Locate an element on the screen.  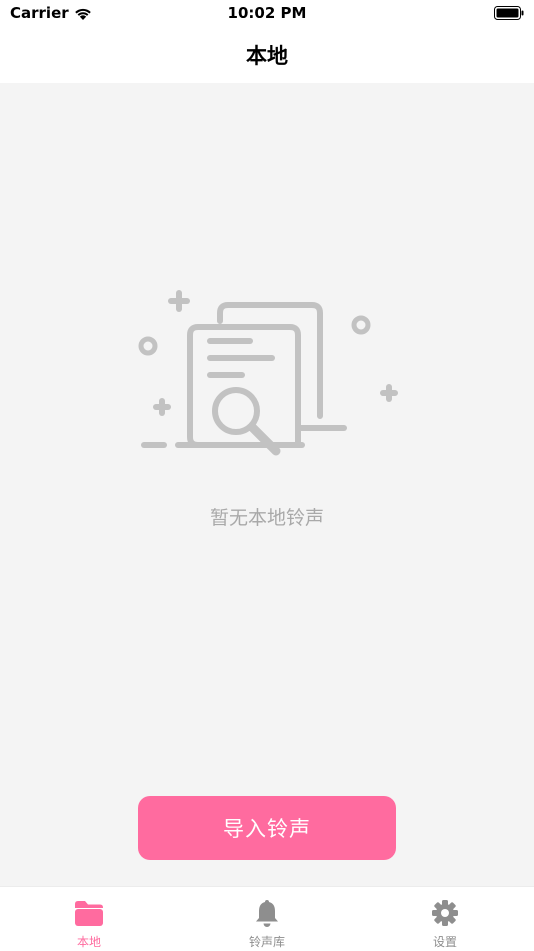
empty-state-message: 暂无本地铃声 is located at coordinates (266, 518).